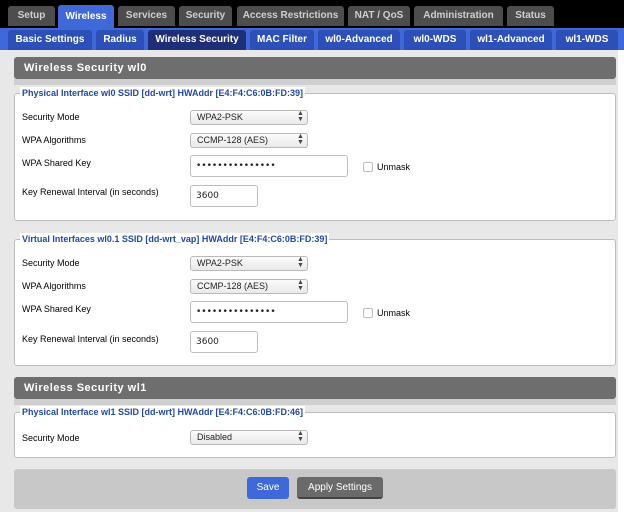 The width and height of the screenshot is (624, 512). I want to click on tab-wireless: Wireless, so click(86, 16).